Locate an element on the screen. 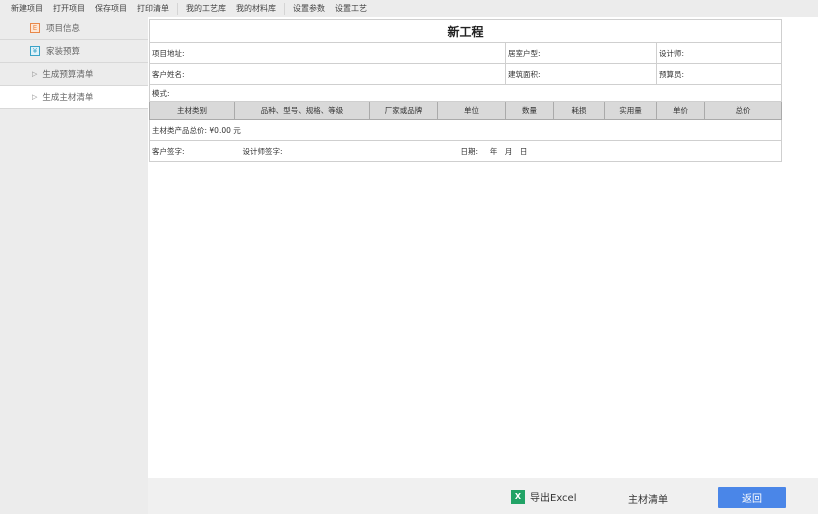 The width and height of the screenshot is (818, 514). export-excel-button: X 导出Excel is located at coordinates (544, 496).